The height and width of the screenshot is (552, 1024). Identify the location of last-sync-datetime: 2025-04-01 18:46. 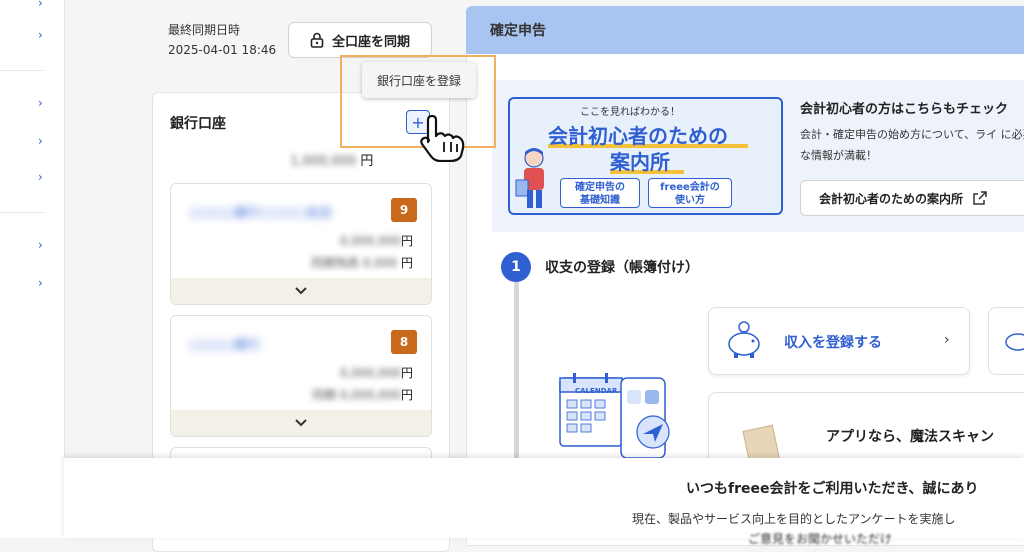
(222, 50).